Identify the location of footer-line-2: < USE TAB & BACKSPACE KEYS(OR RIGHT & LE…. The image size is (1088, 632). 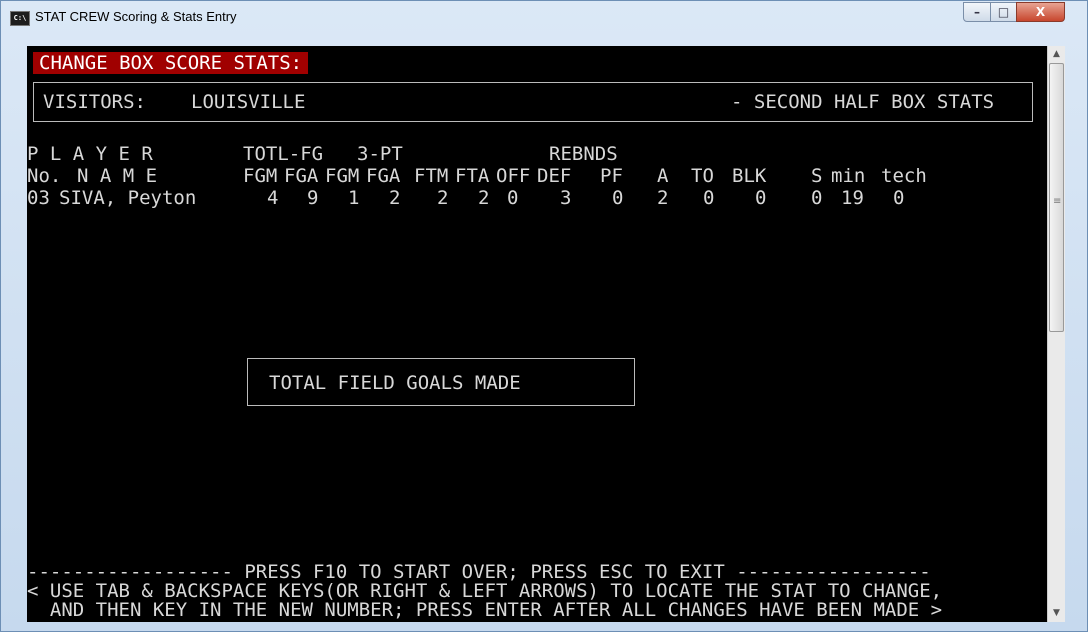
(485, 591).